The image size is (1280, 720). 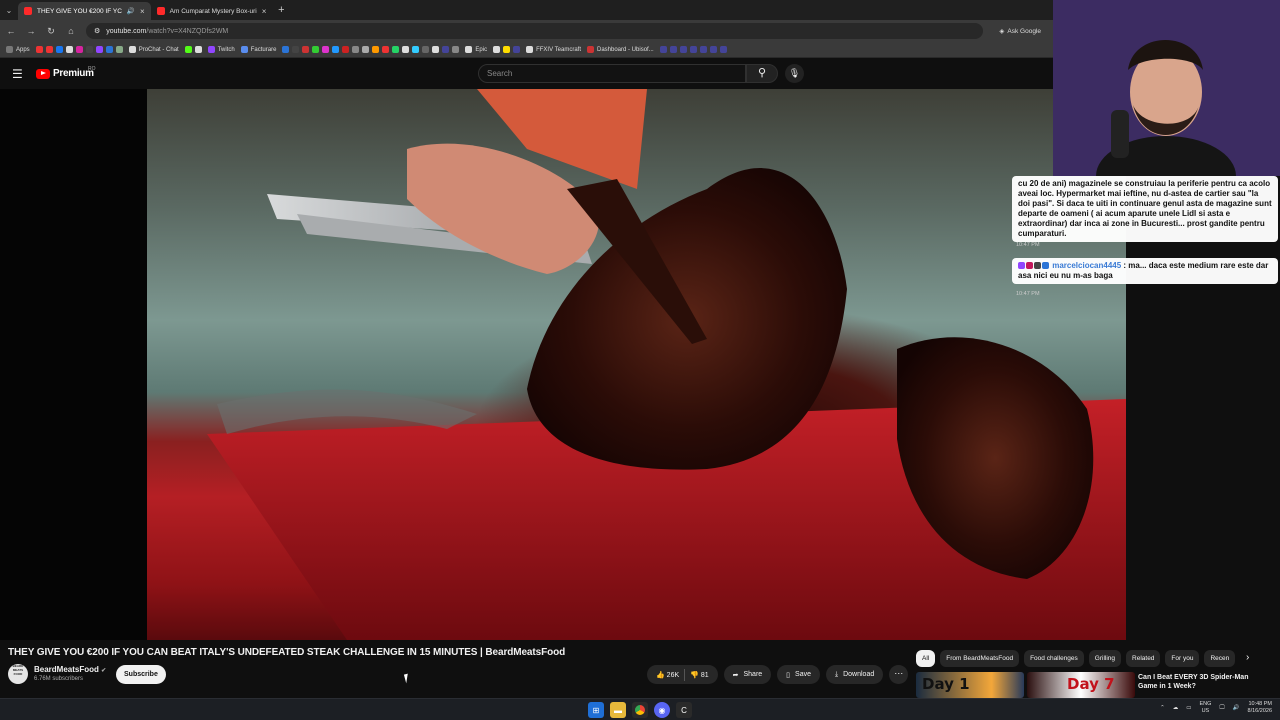 What do you see at coordinates (396, 49) in the screenshot?
I see `whatsapp-icon` at bounding box center [396, 49].